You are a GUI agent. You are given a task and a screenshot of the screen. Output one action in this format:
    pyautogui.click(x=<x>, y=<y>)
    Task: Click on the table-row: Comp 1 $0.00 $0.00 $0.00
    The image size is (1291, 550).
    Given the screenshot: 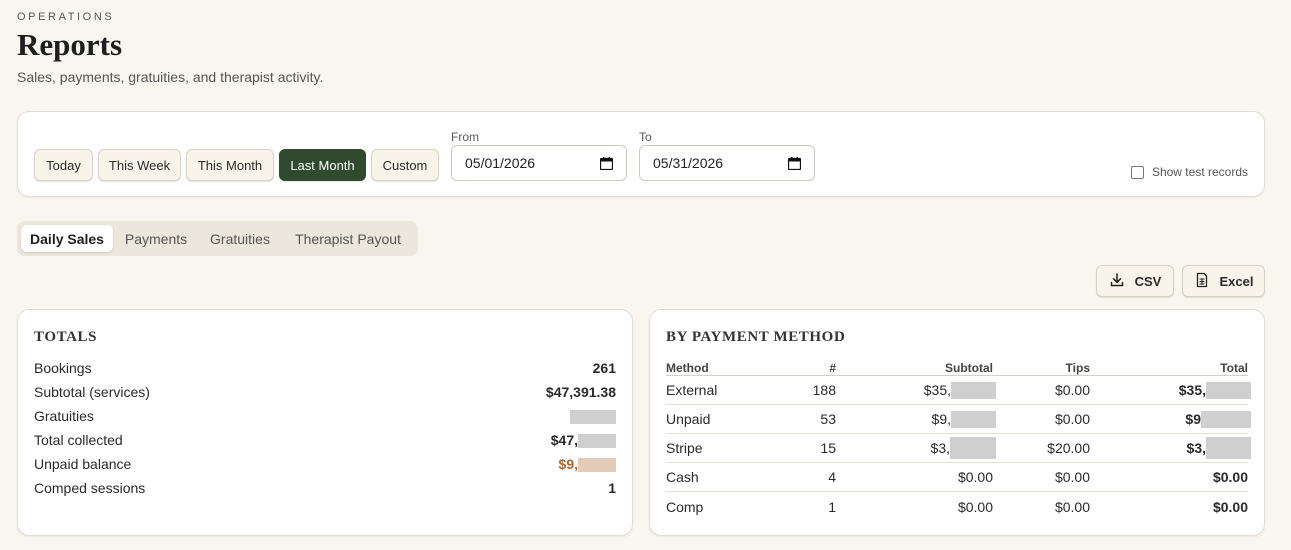 What is the action you would take?
    pyautogui.click(x=957, y=506)
    